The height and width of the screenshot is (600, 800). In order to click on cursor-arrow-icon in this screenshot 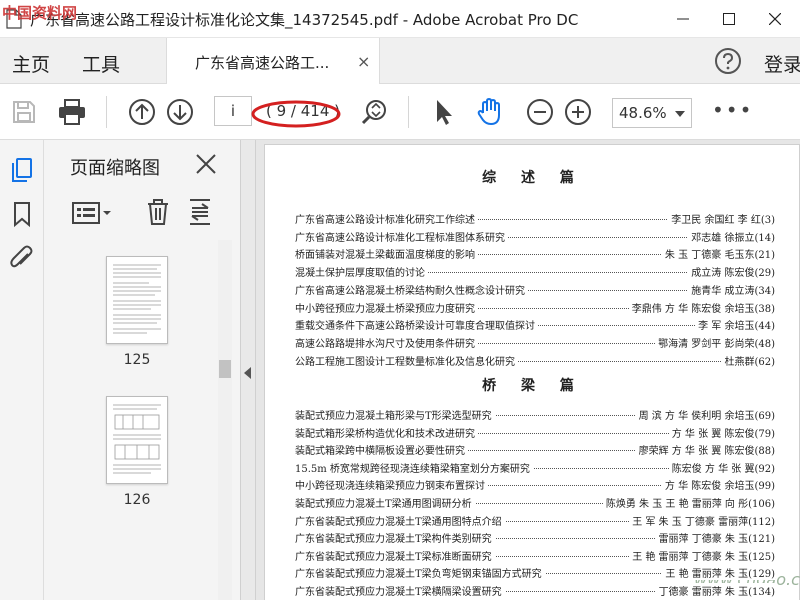, I will do `click(444, 112)`.